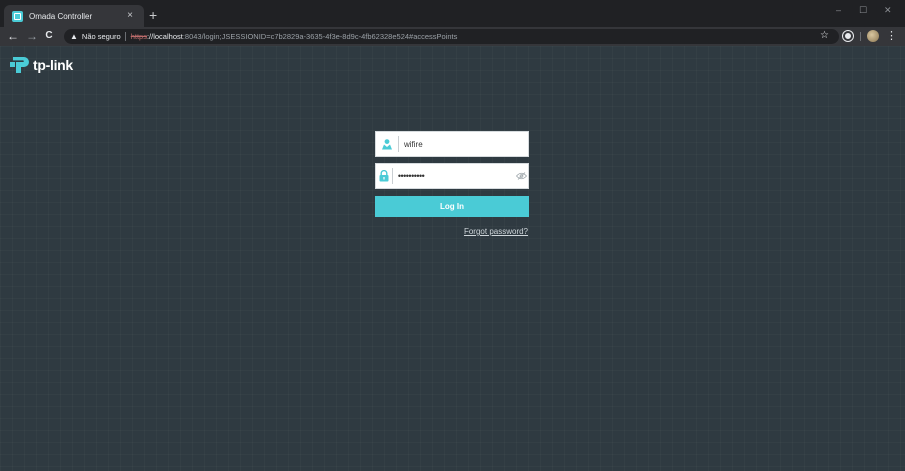 This screenshot has height=471, width=905. I want to click on back-button: ←, so click(13, 36).